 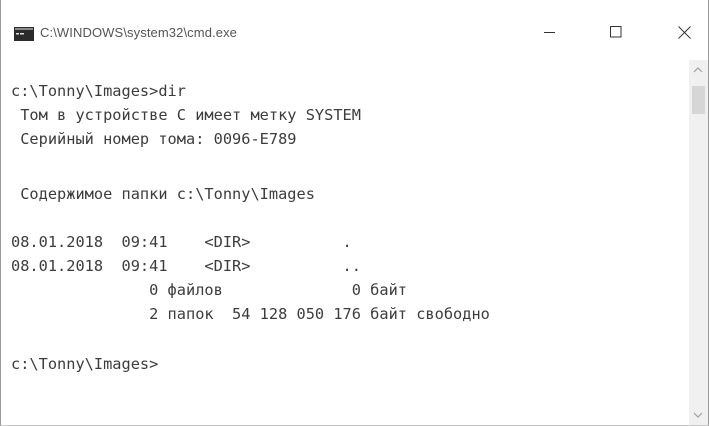 I want to click on minimize-icon, so click(x=549, y=32).